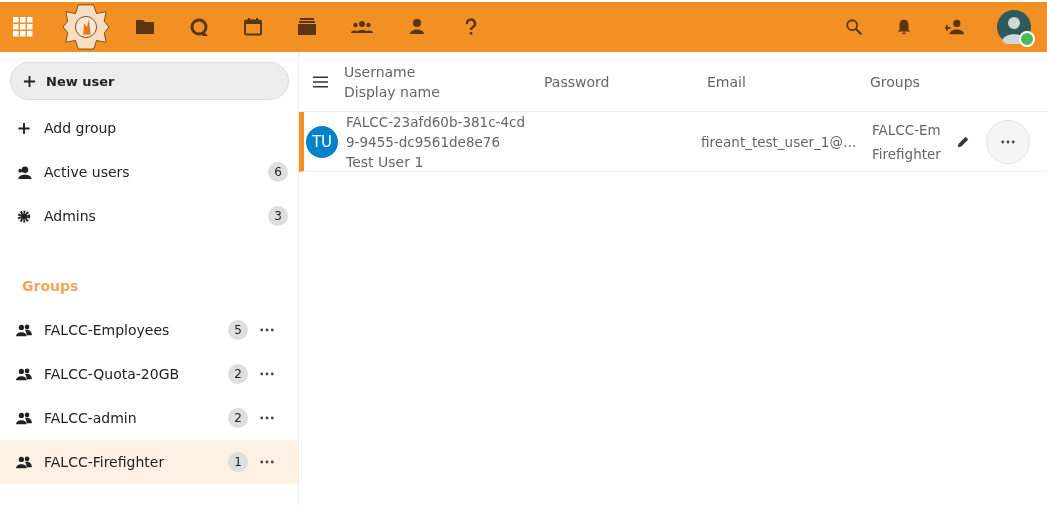 The image size is (1047, 505). What do you see at coordinates (963, 141) in the screenshot?
I see `pencil-icon` at bounding box center [963, 141].